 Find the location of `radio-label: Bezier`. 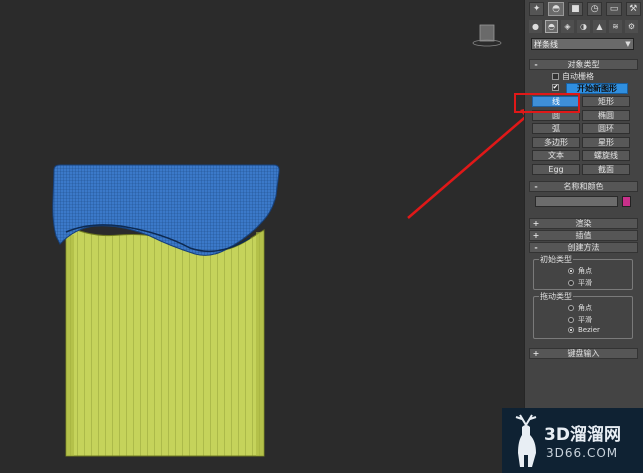

radio-label: Bezier is located at coordinates (589, 330).